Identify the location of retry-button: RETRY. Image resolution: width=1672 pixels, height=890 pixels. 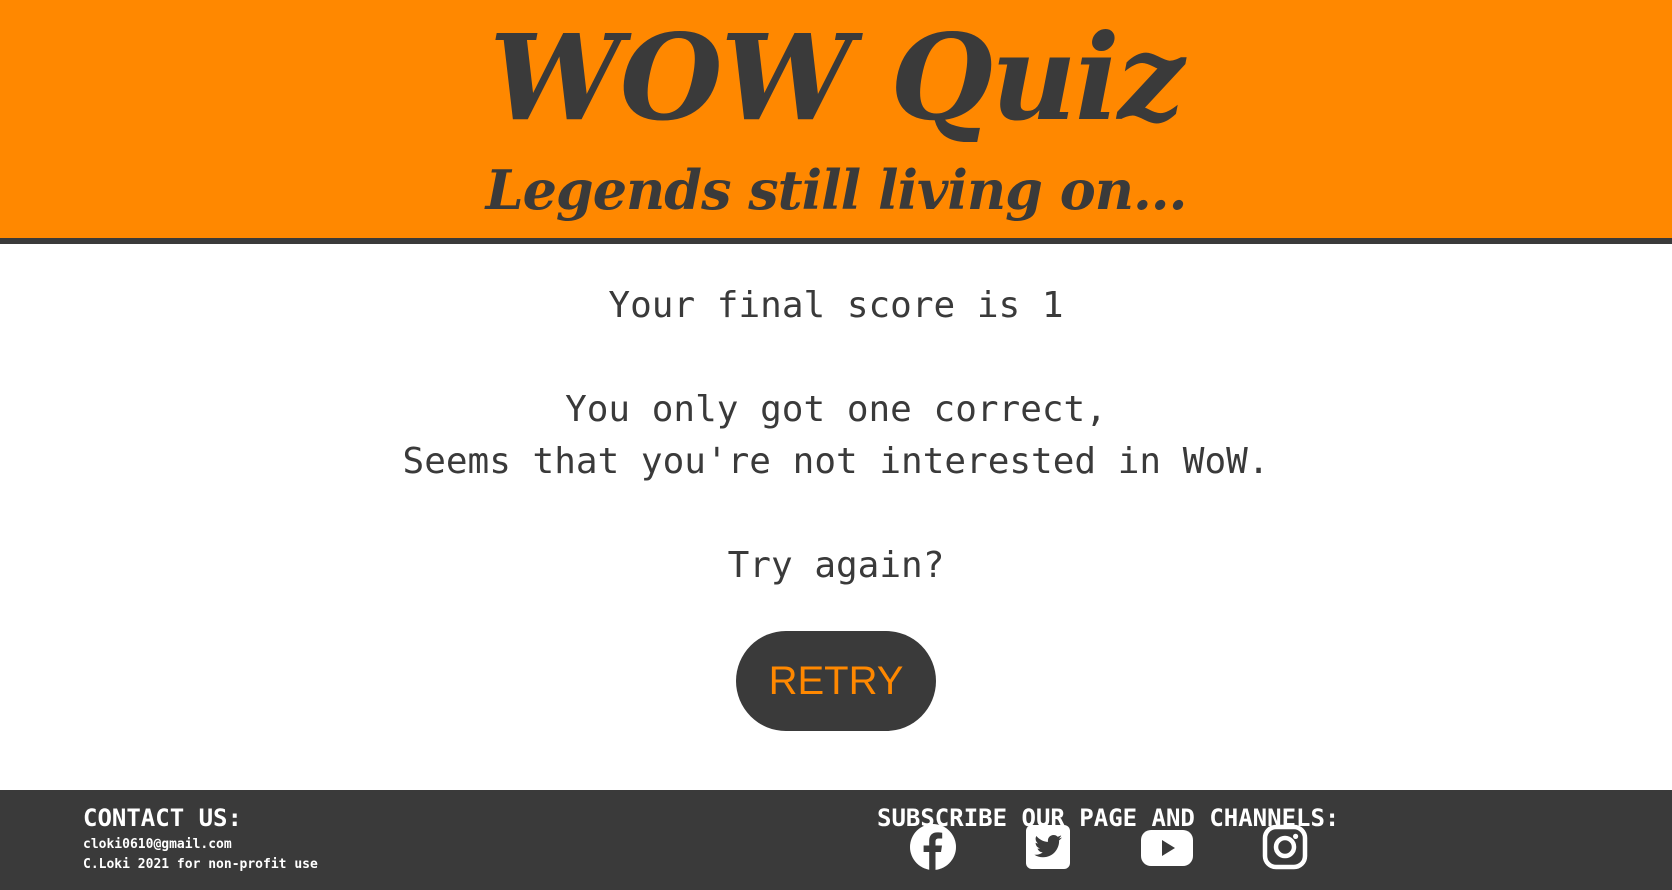
(836, 681).